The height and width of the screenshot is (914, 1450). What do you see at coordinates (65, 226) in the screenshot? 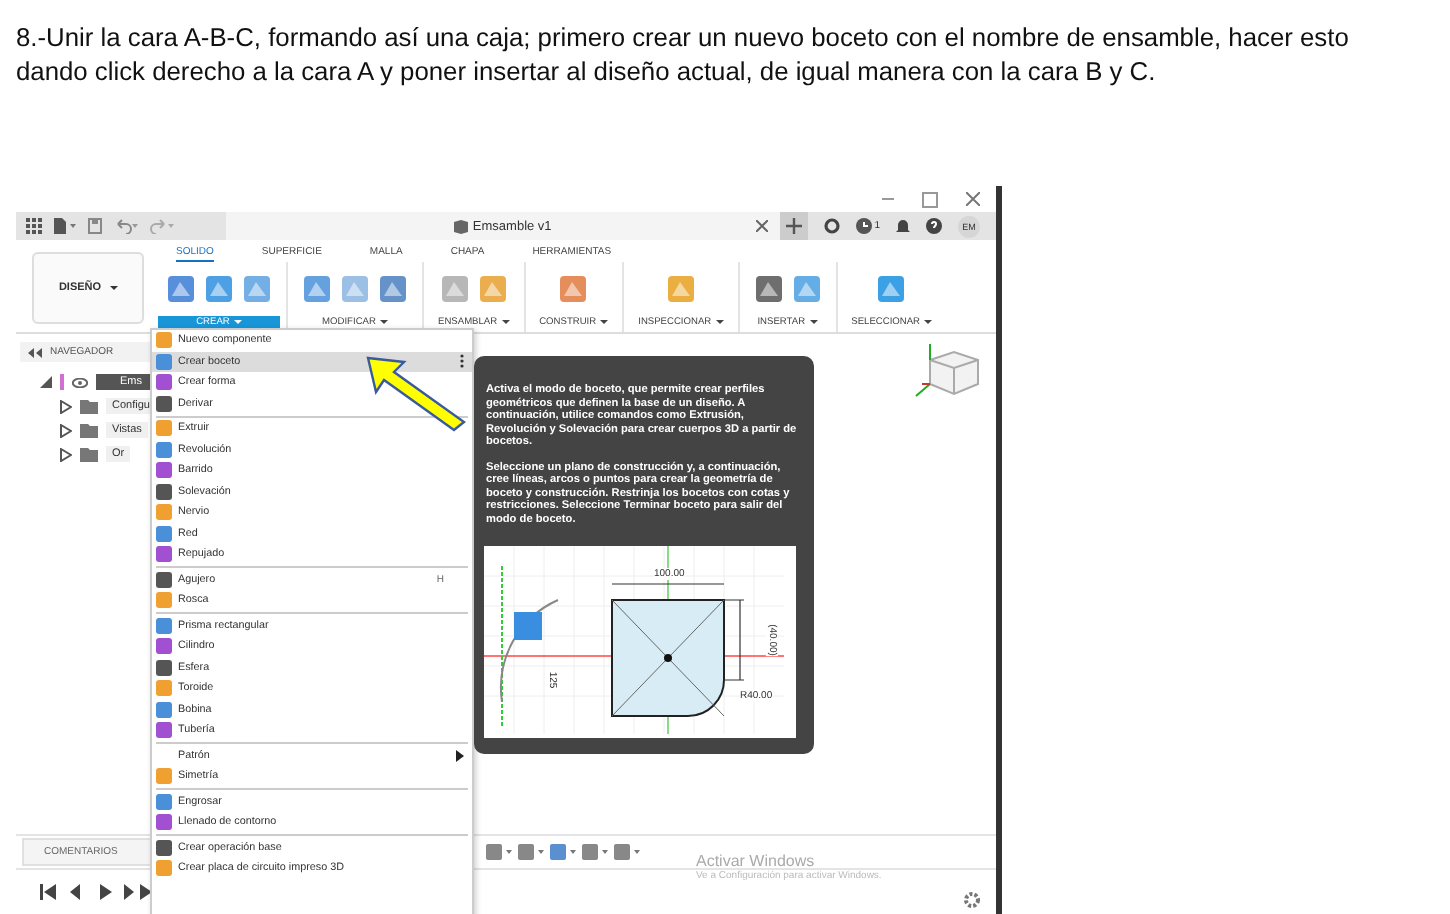
I see `file-icon` at bounding box center [65, 226].